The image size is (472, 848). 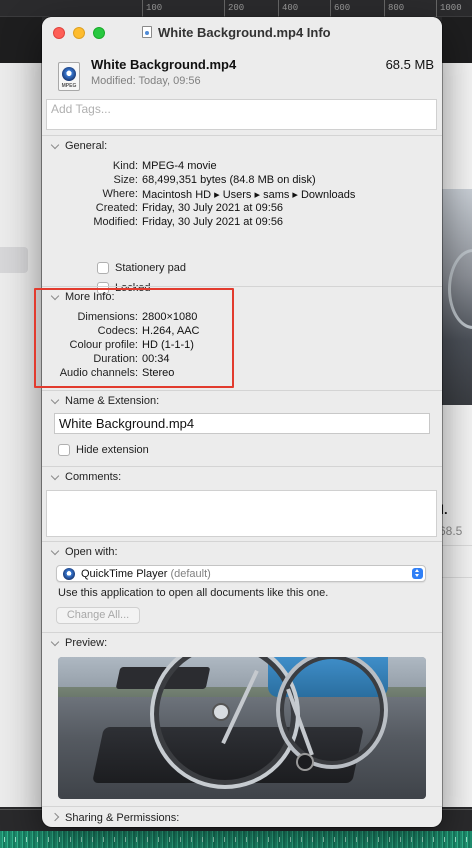 I want to click on detail-key: Size:, so click(x=125, y=180).